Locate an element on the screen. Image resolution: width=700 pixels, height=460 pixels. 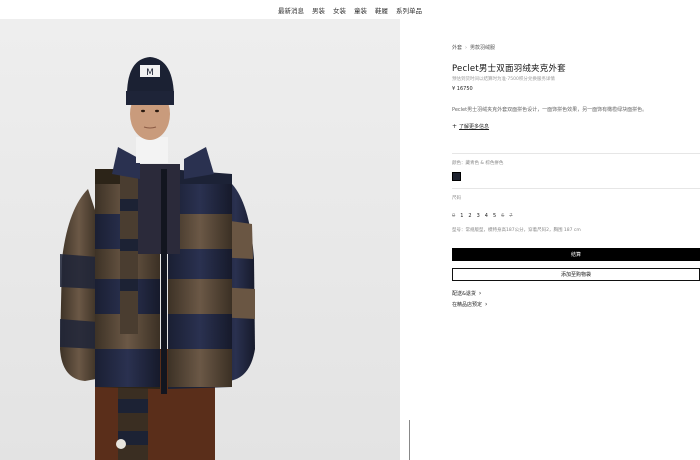
size-option: 0 is located at coordinates (453, 216).